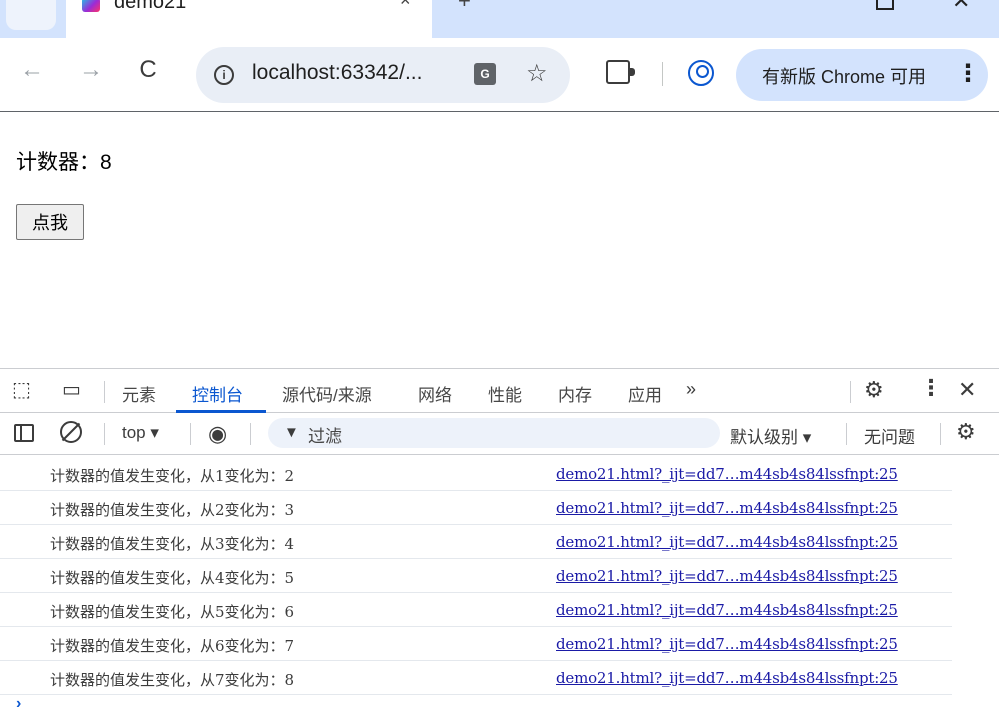 Image resolution: width=999 pixels, height=717 pixels. I want to click on tab-title: demo21, so click(150, 6).